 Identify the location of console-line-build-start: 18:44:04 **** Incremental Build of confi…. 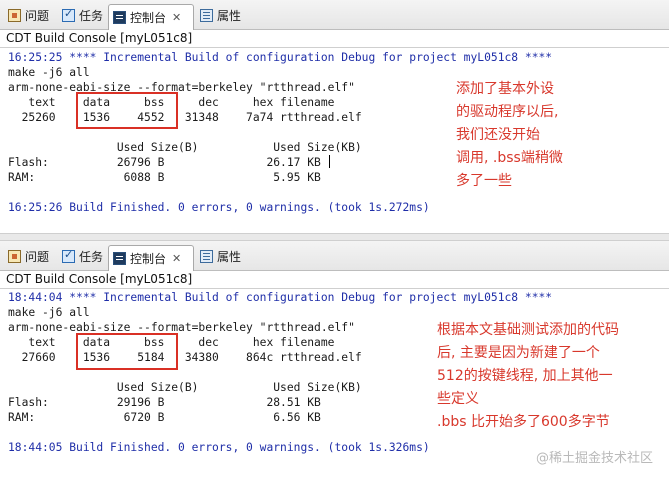
(280, 297).